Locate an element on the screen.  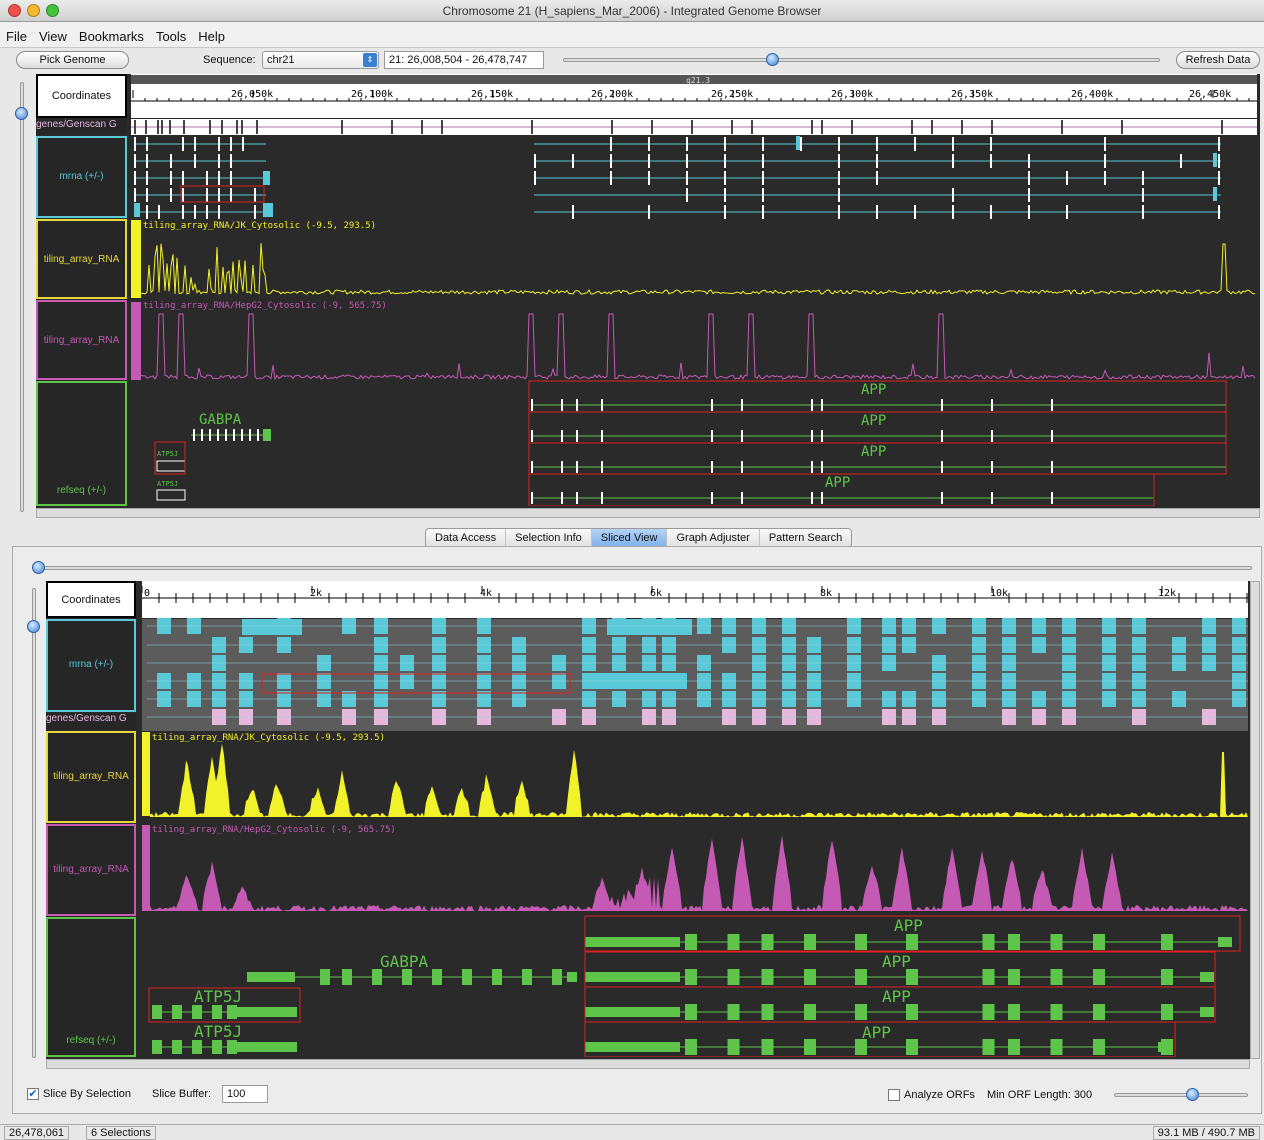
sliced-vertical-slider is located at coordinates (34, 823).